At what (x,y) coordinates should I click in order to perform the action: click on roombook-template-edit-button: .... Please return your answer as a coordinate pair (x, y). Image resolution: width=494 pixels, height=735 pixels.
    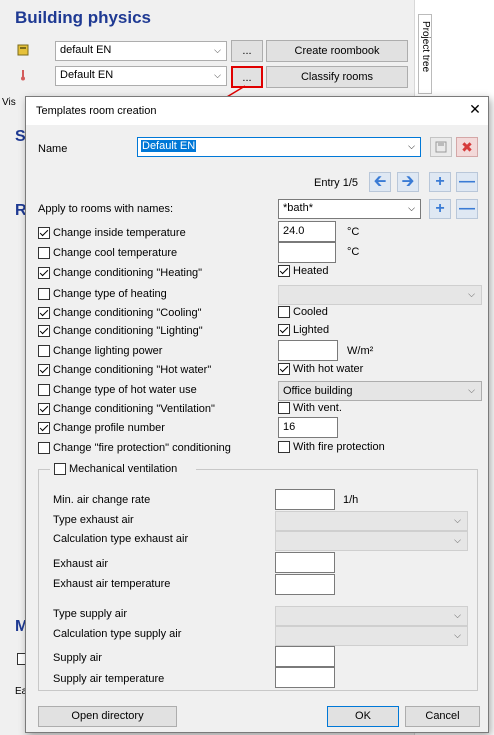
    Looking at the image, I should click on (247, 51).